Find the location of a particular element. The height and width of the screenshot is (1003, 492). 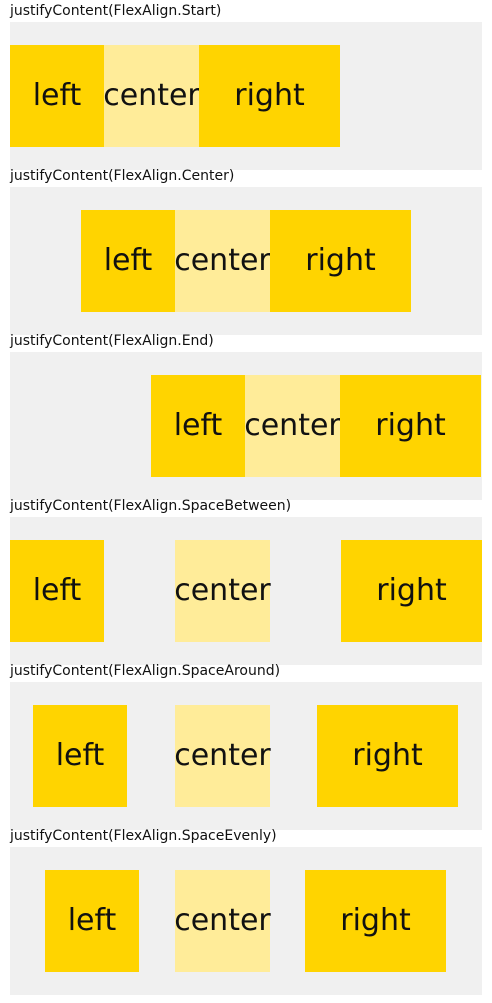

flex-start-caption: justifyContent(FlexAlign.Start) is located at coordinates (116, 11).